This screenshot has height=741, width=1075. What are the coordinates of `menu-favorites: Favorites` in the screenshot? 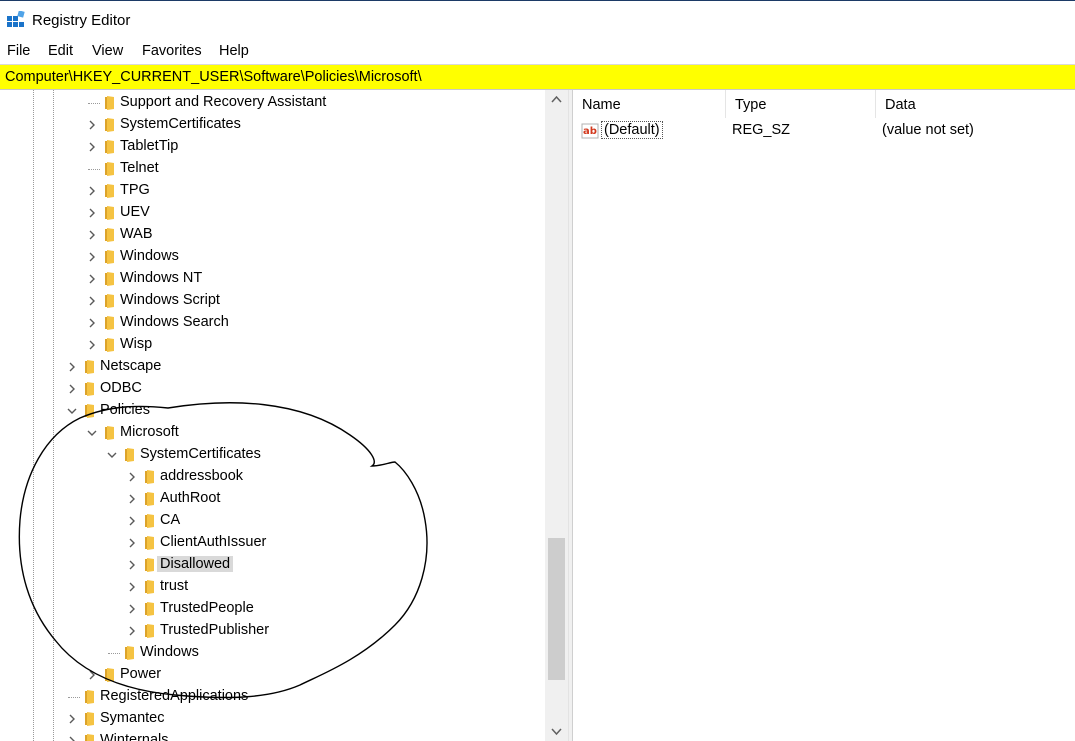 It's located at (172, 51).